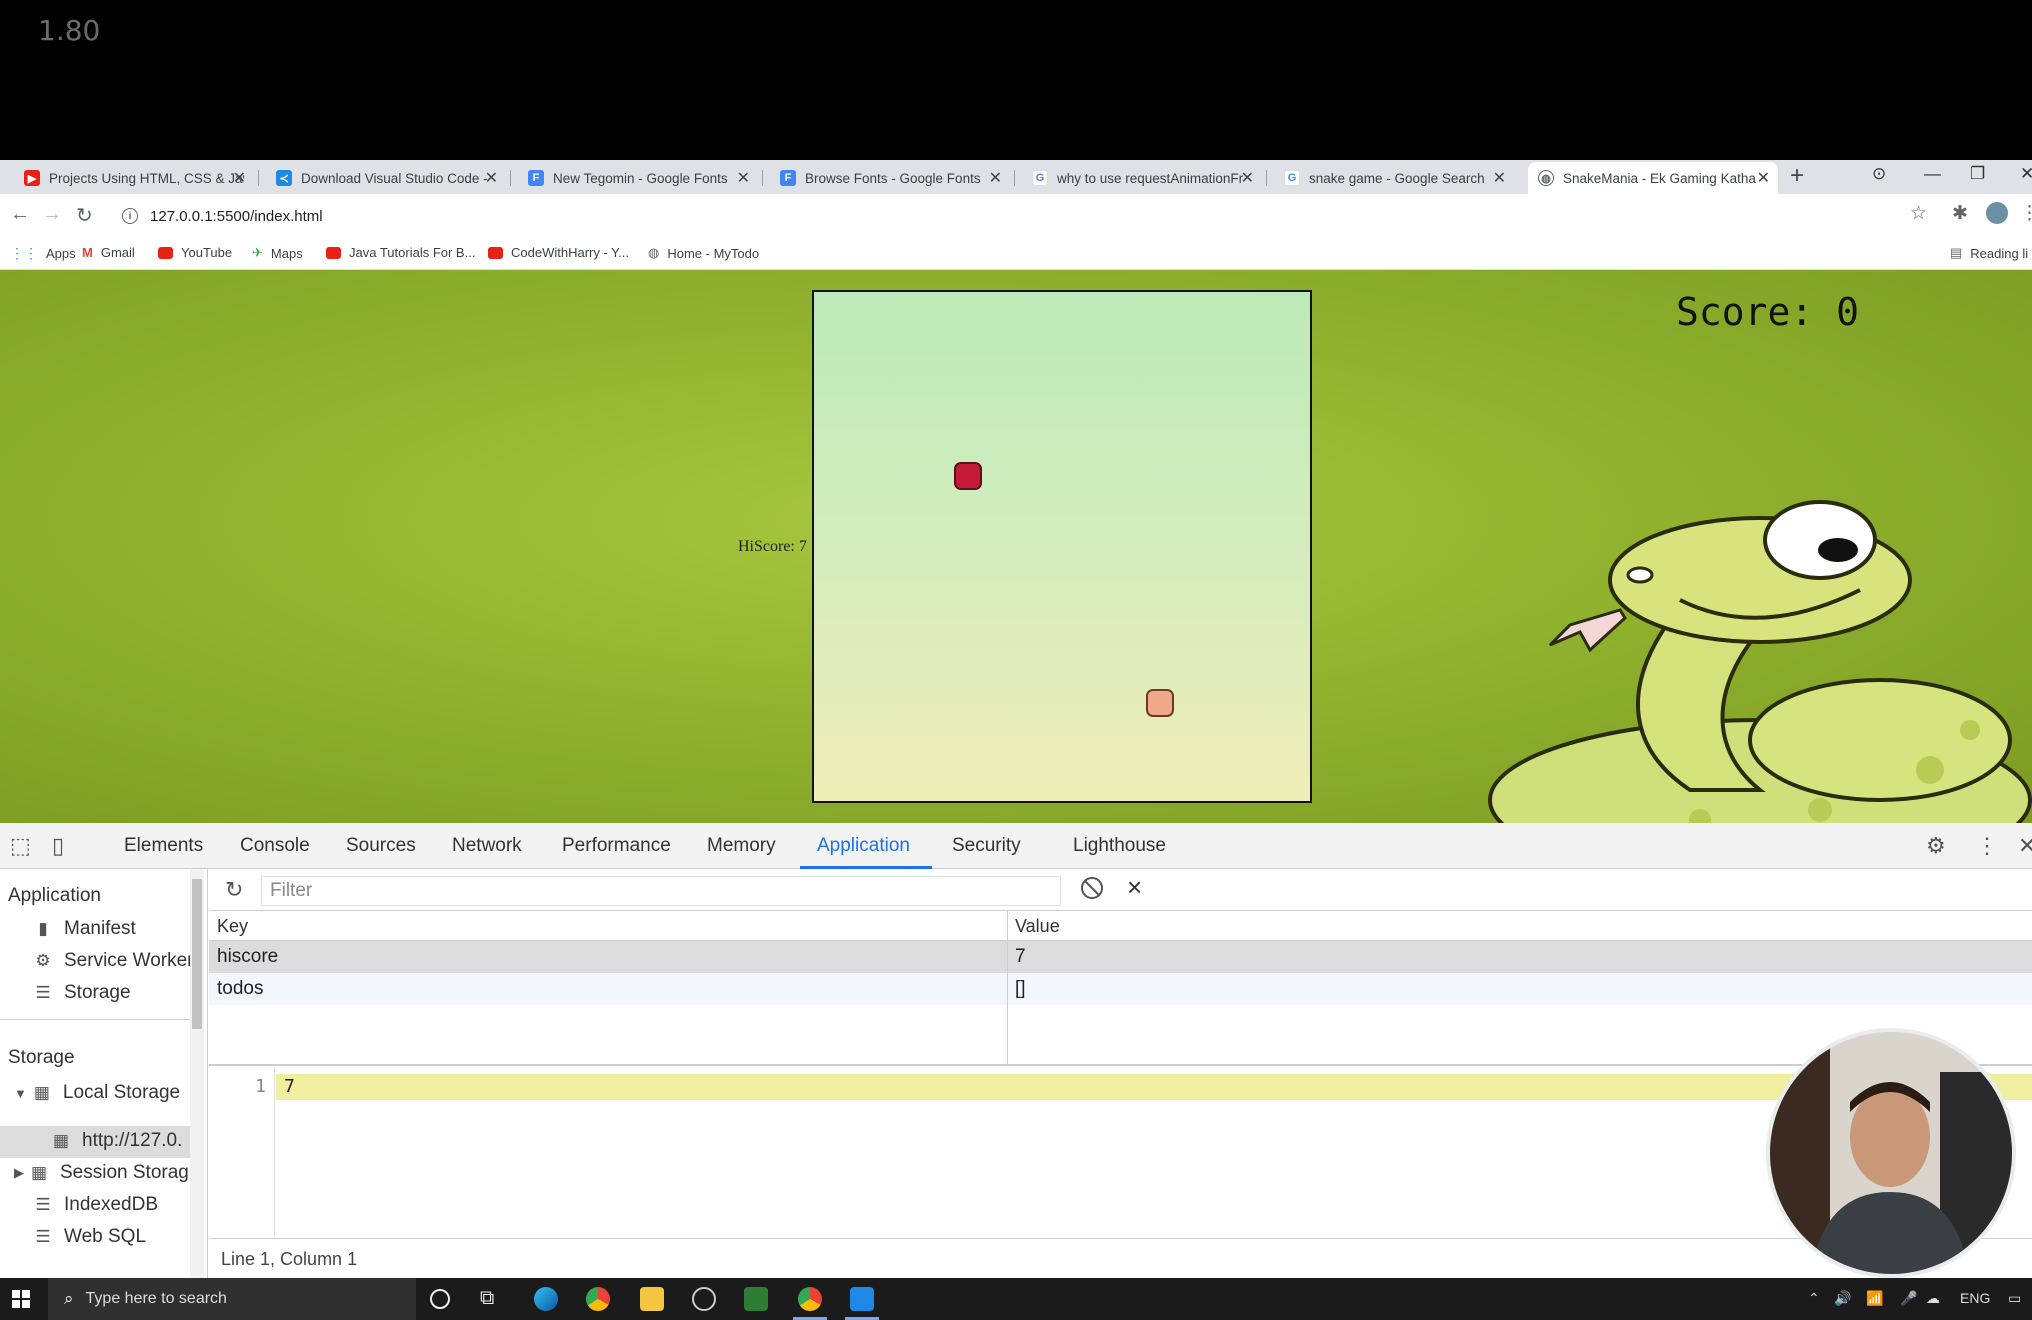 This screenshot has height=1320, width=2032. I want to click on bookmark-star-icon: ☆, so click(1918, 213).